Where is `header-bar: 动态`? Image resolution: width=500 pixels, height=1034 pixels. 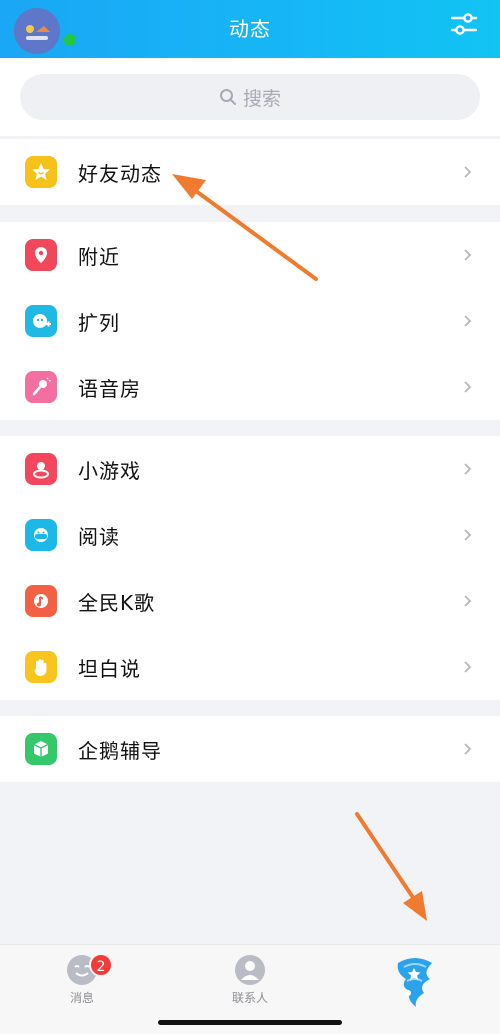 header-bar: 动态 is located at coordinates (250, 29).